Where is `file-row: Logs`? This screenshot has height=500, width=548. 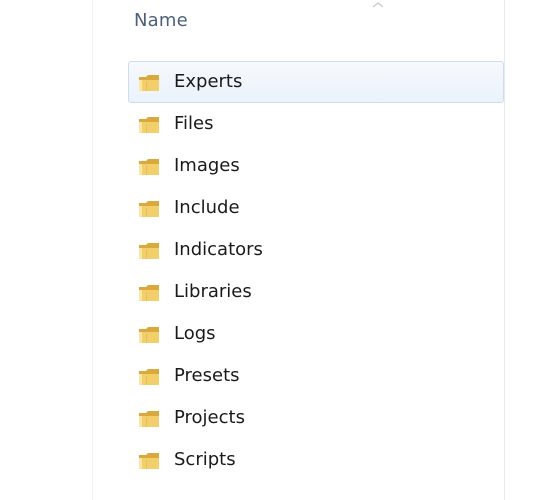
file-row: Logs is located at coordinates (316, 334).